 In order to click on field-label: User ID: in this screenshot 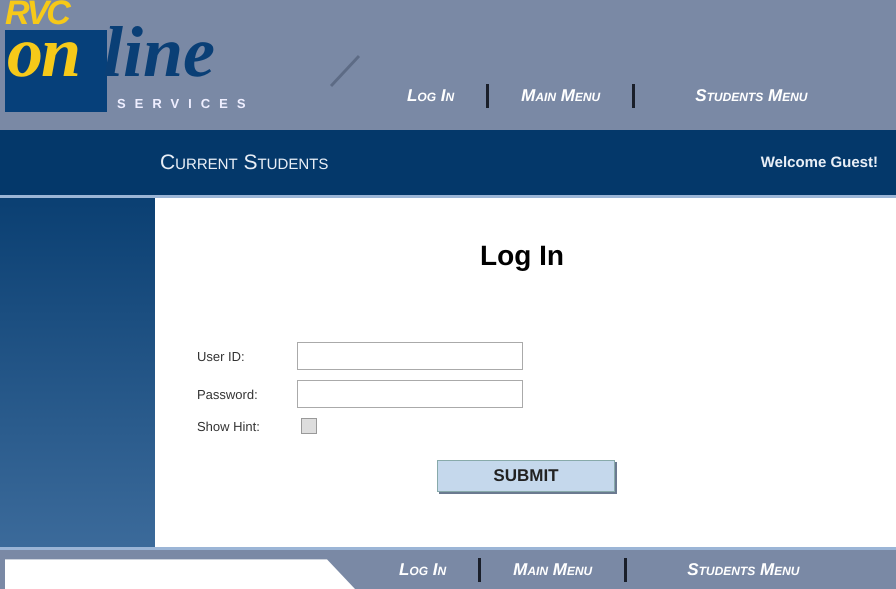, I will do `click(221, 356)`.